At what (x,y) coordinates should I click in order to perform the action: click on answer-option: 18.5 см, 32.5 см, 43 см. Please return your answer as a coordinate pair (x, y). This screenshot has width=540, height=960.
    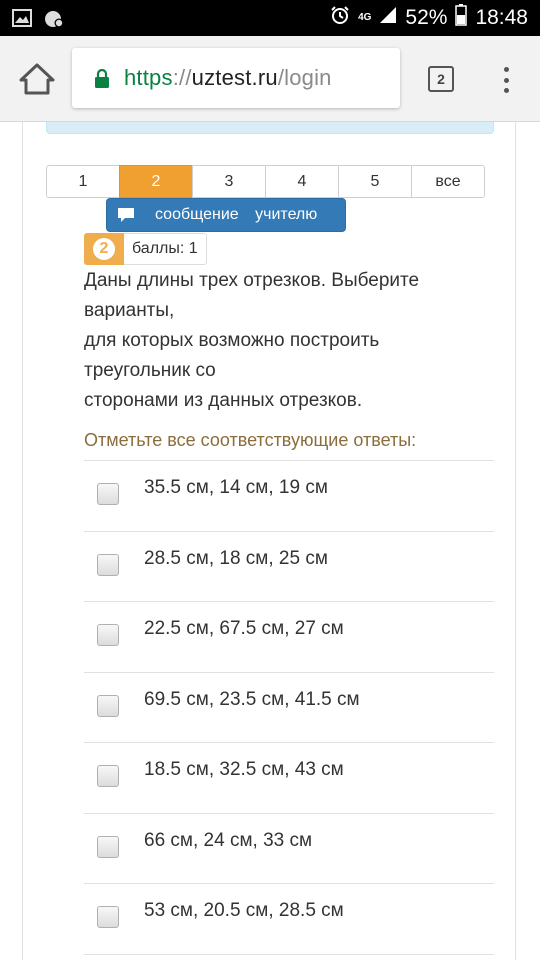
    Looking at the image, I should click on (289, 778).